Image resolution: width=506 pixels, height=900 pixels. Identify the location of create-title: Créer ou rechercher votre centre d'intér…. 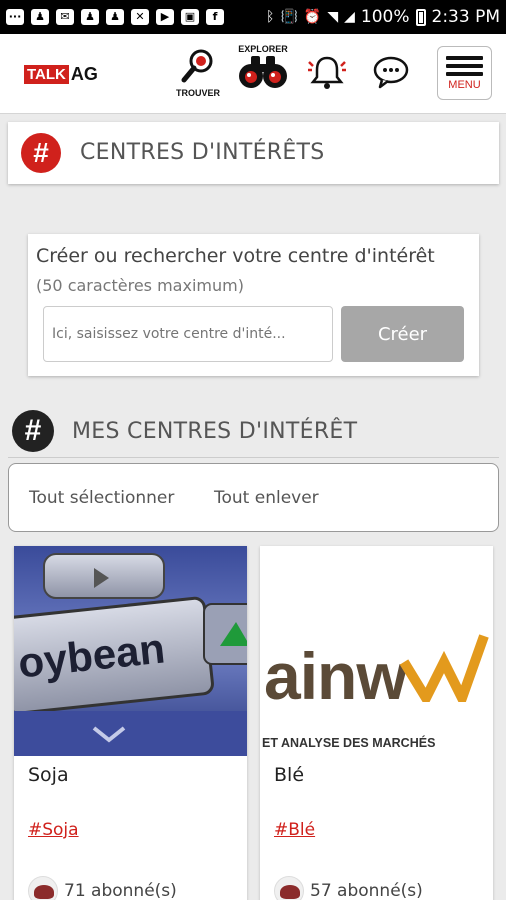
(235, 256).